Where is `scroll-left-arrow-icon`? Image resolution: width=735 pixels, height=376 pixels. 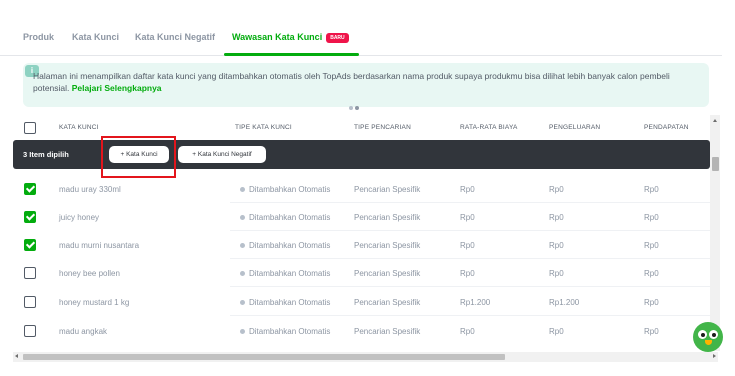
scroll-left-arrow-icon is located at coordinates (16, 356).